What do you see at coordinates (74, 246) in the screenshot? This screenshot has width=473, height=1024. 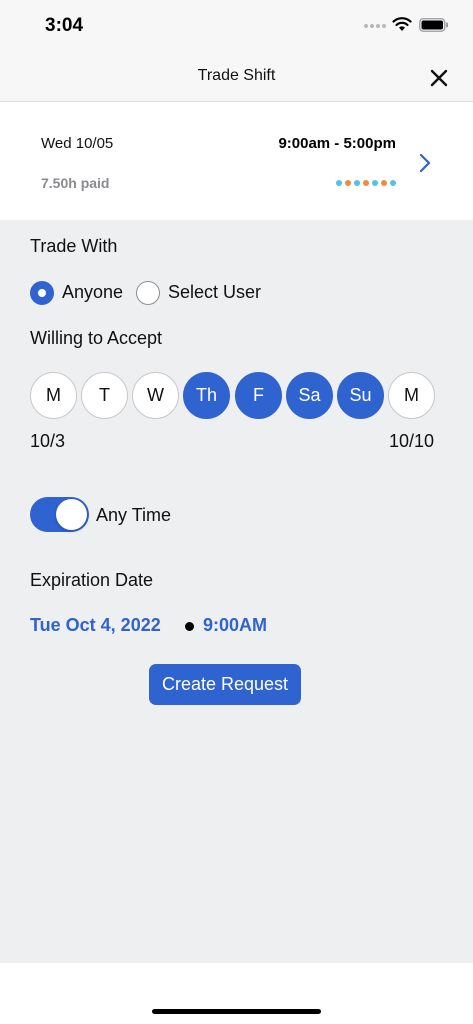 I see `trade-with-label: Trade With` at bounding box center [74, 246].